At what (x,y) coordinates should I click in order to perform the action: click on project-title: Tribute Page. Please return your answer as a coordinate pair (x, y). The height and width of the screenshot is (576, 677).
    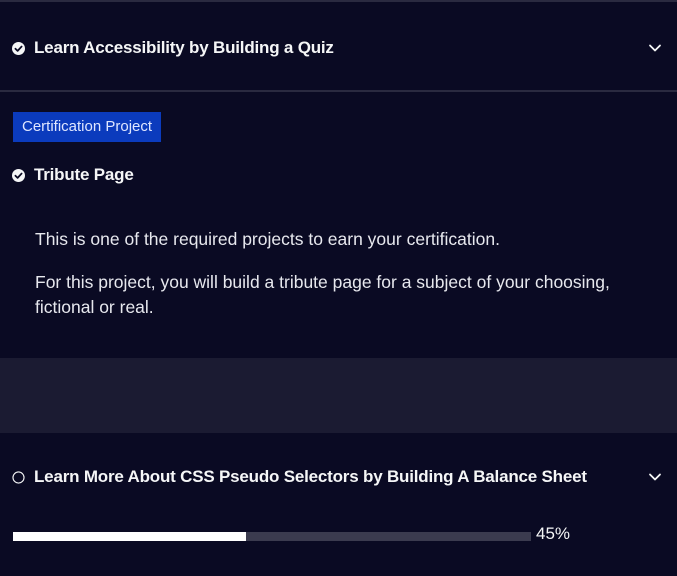
    Looking at the image, I should click on (84, 175).